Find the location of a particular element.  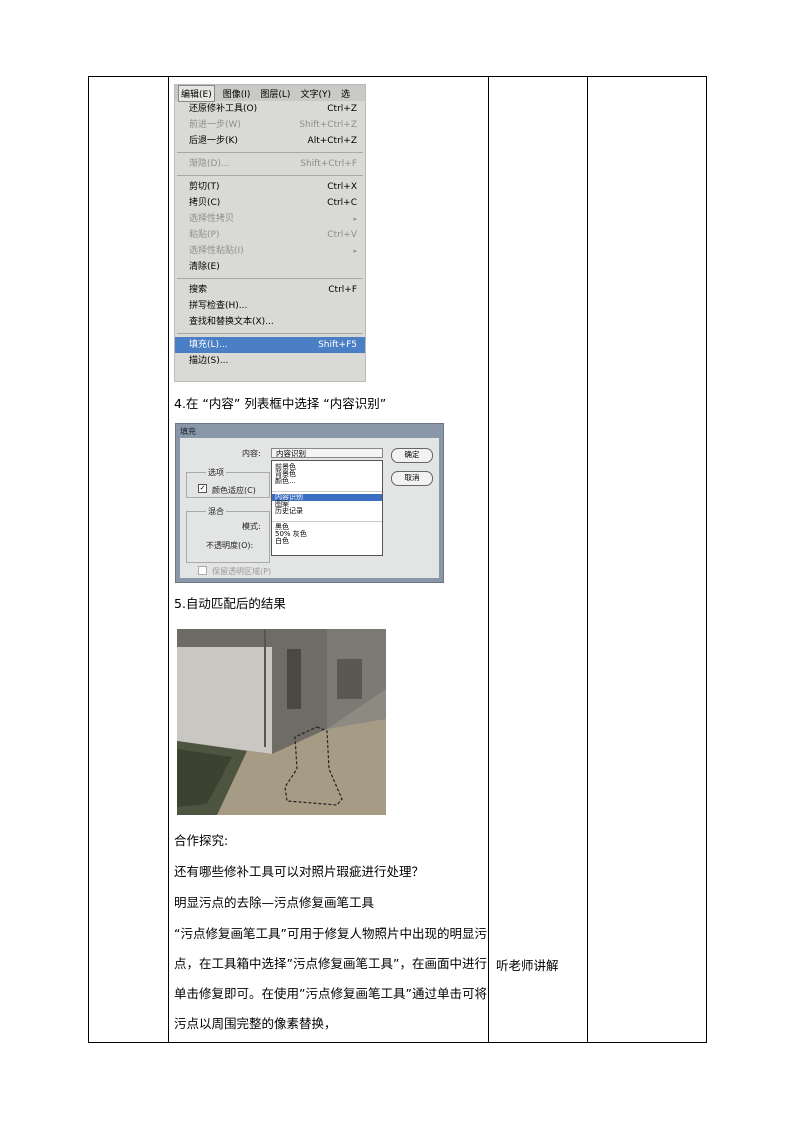

menu-item: 还原修补工具(O) Ctrl+Z is located at coordinates (270, 109).